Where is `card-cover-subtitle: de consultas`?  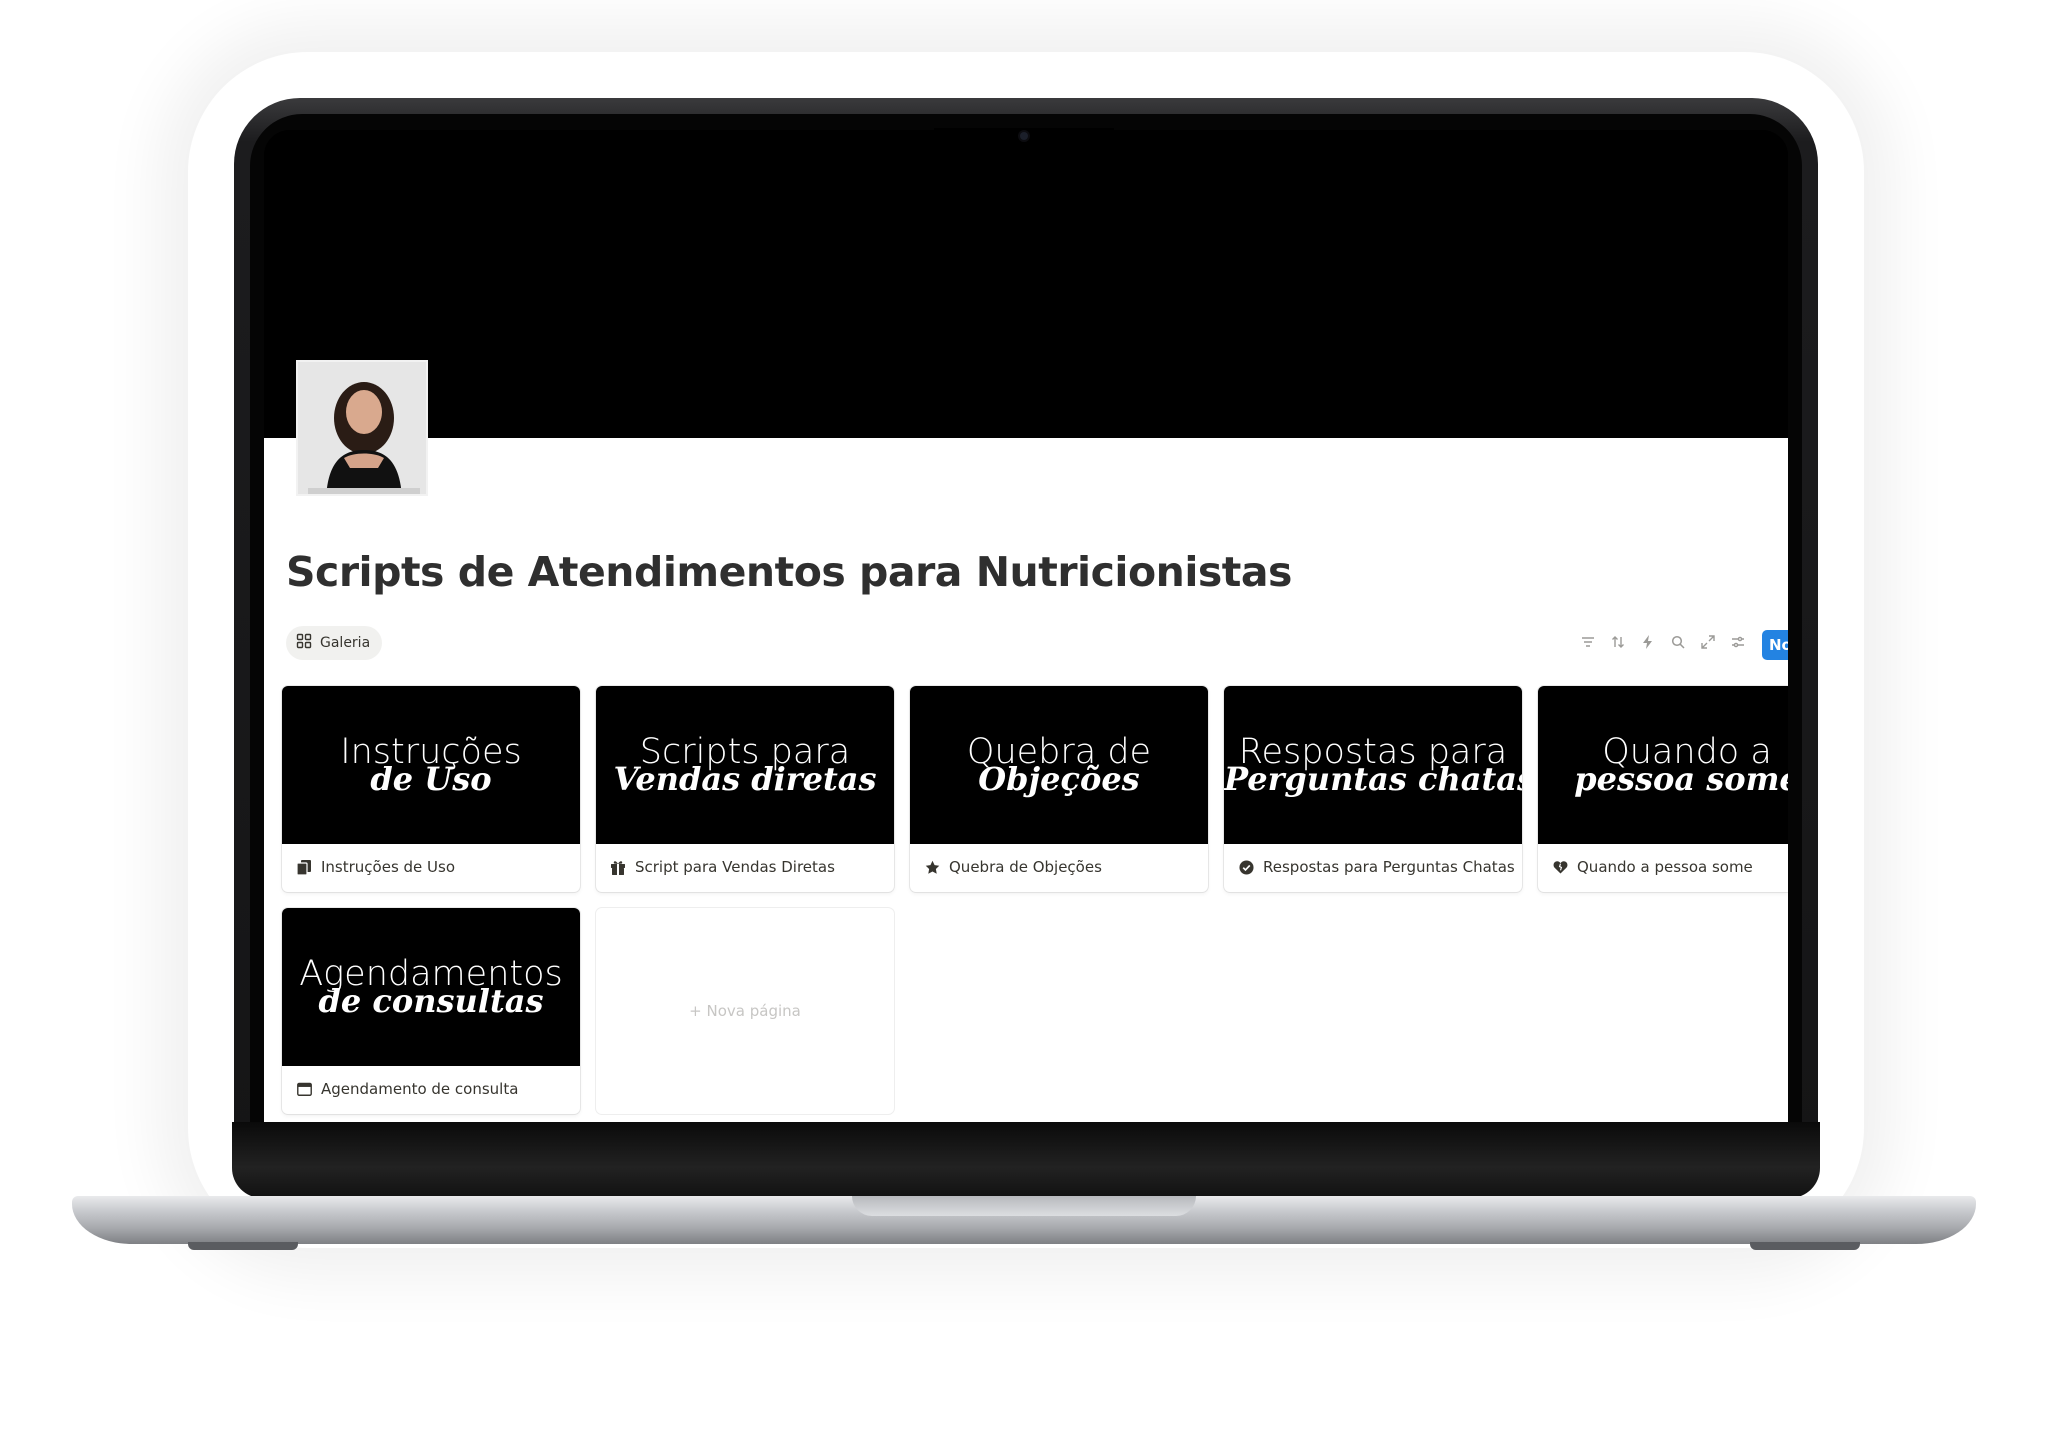 card-cover-subtitle: de consultas is located at coordinates (431, 1001).